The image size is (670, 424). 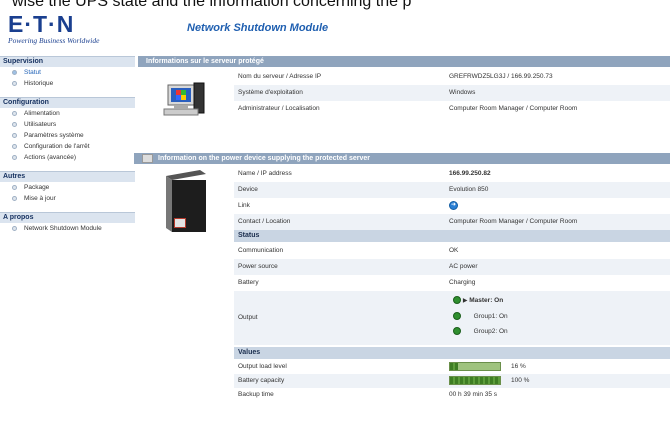 What do you see at coordinates (40, 124) in the screenshot?
I see `sidebar-item-label: Utilisateurs` at bounding box center [40, 124].